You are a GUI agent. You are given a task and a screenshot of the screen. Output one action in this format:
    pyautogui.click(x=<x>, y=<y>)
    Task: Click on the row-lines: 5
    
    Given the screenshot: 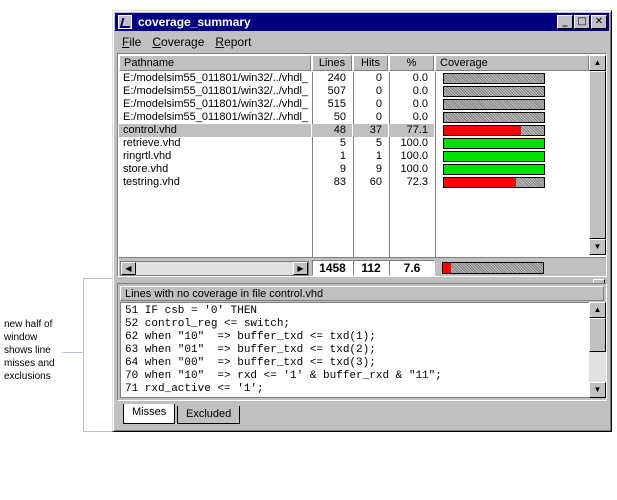 What is the action you would take?
    pyautogui.click(x=342, y=143)
    